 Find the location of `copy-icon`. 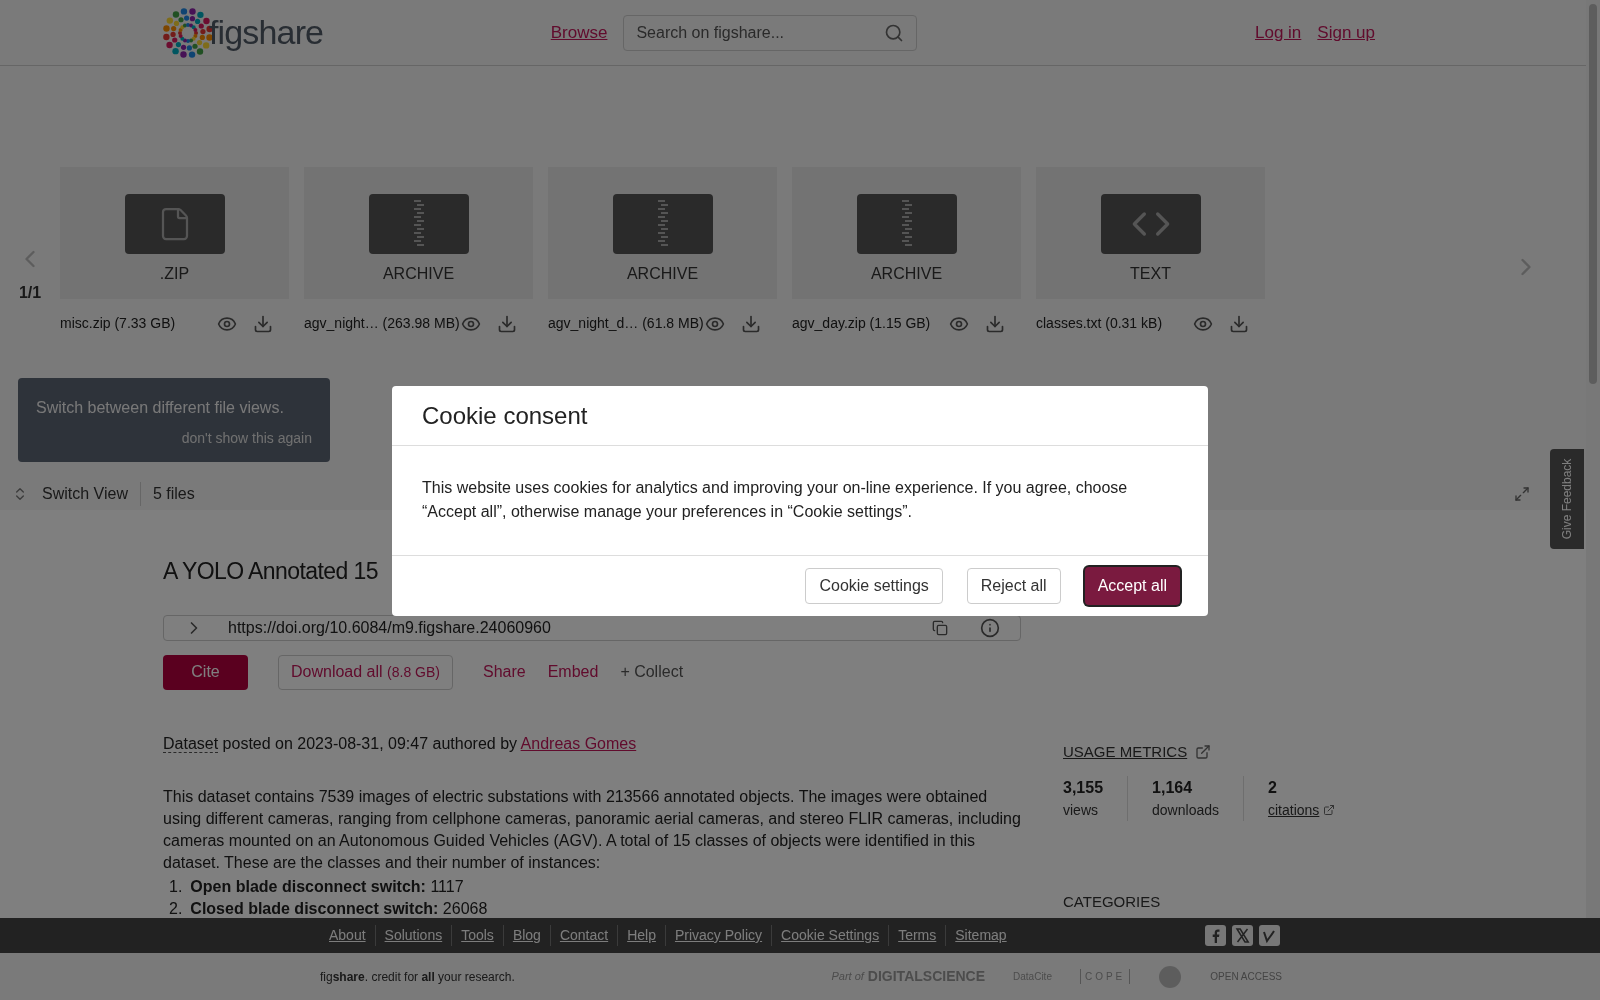

copy-icon is located at coordinates (940, 627).